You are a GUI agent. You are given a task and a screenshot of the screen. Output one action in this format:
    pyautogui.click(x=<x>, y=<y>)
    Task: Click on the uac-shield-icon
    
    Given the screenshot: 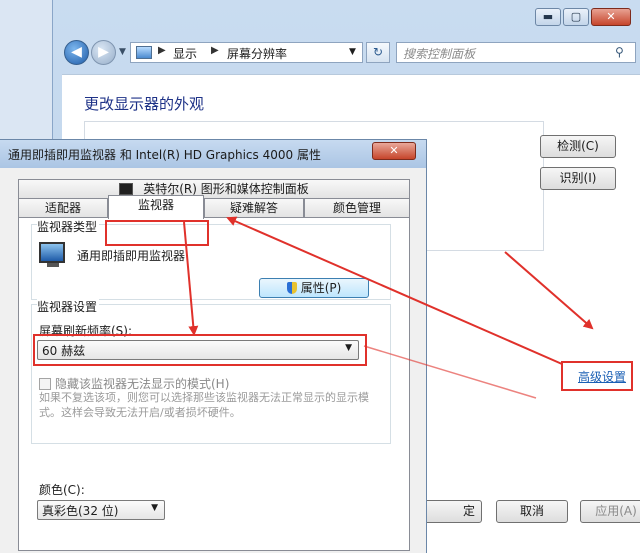 What is the action you would take?
    pyautogui.click(x=291, y=288)
    